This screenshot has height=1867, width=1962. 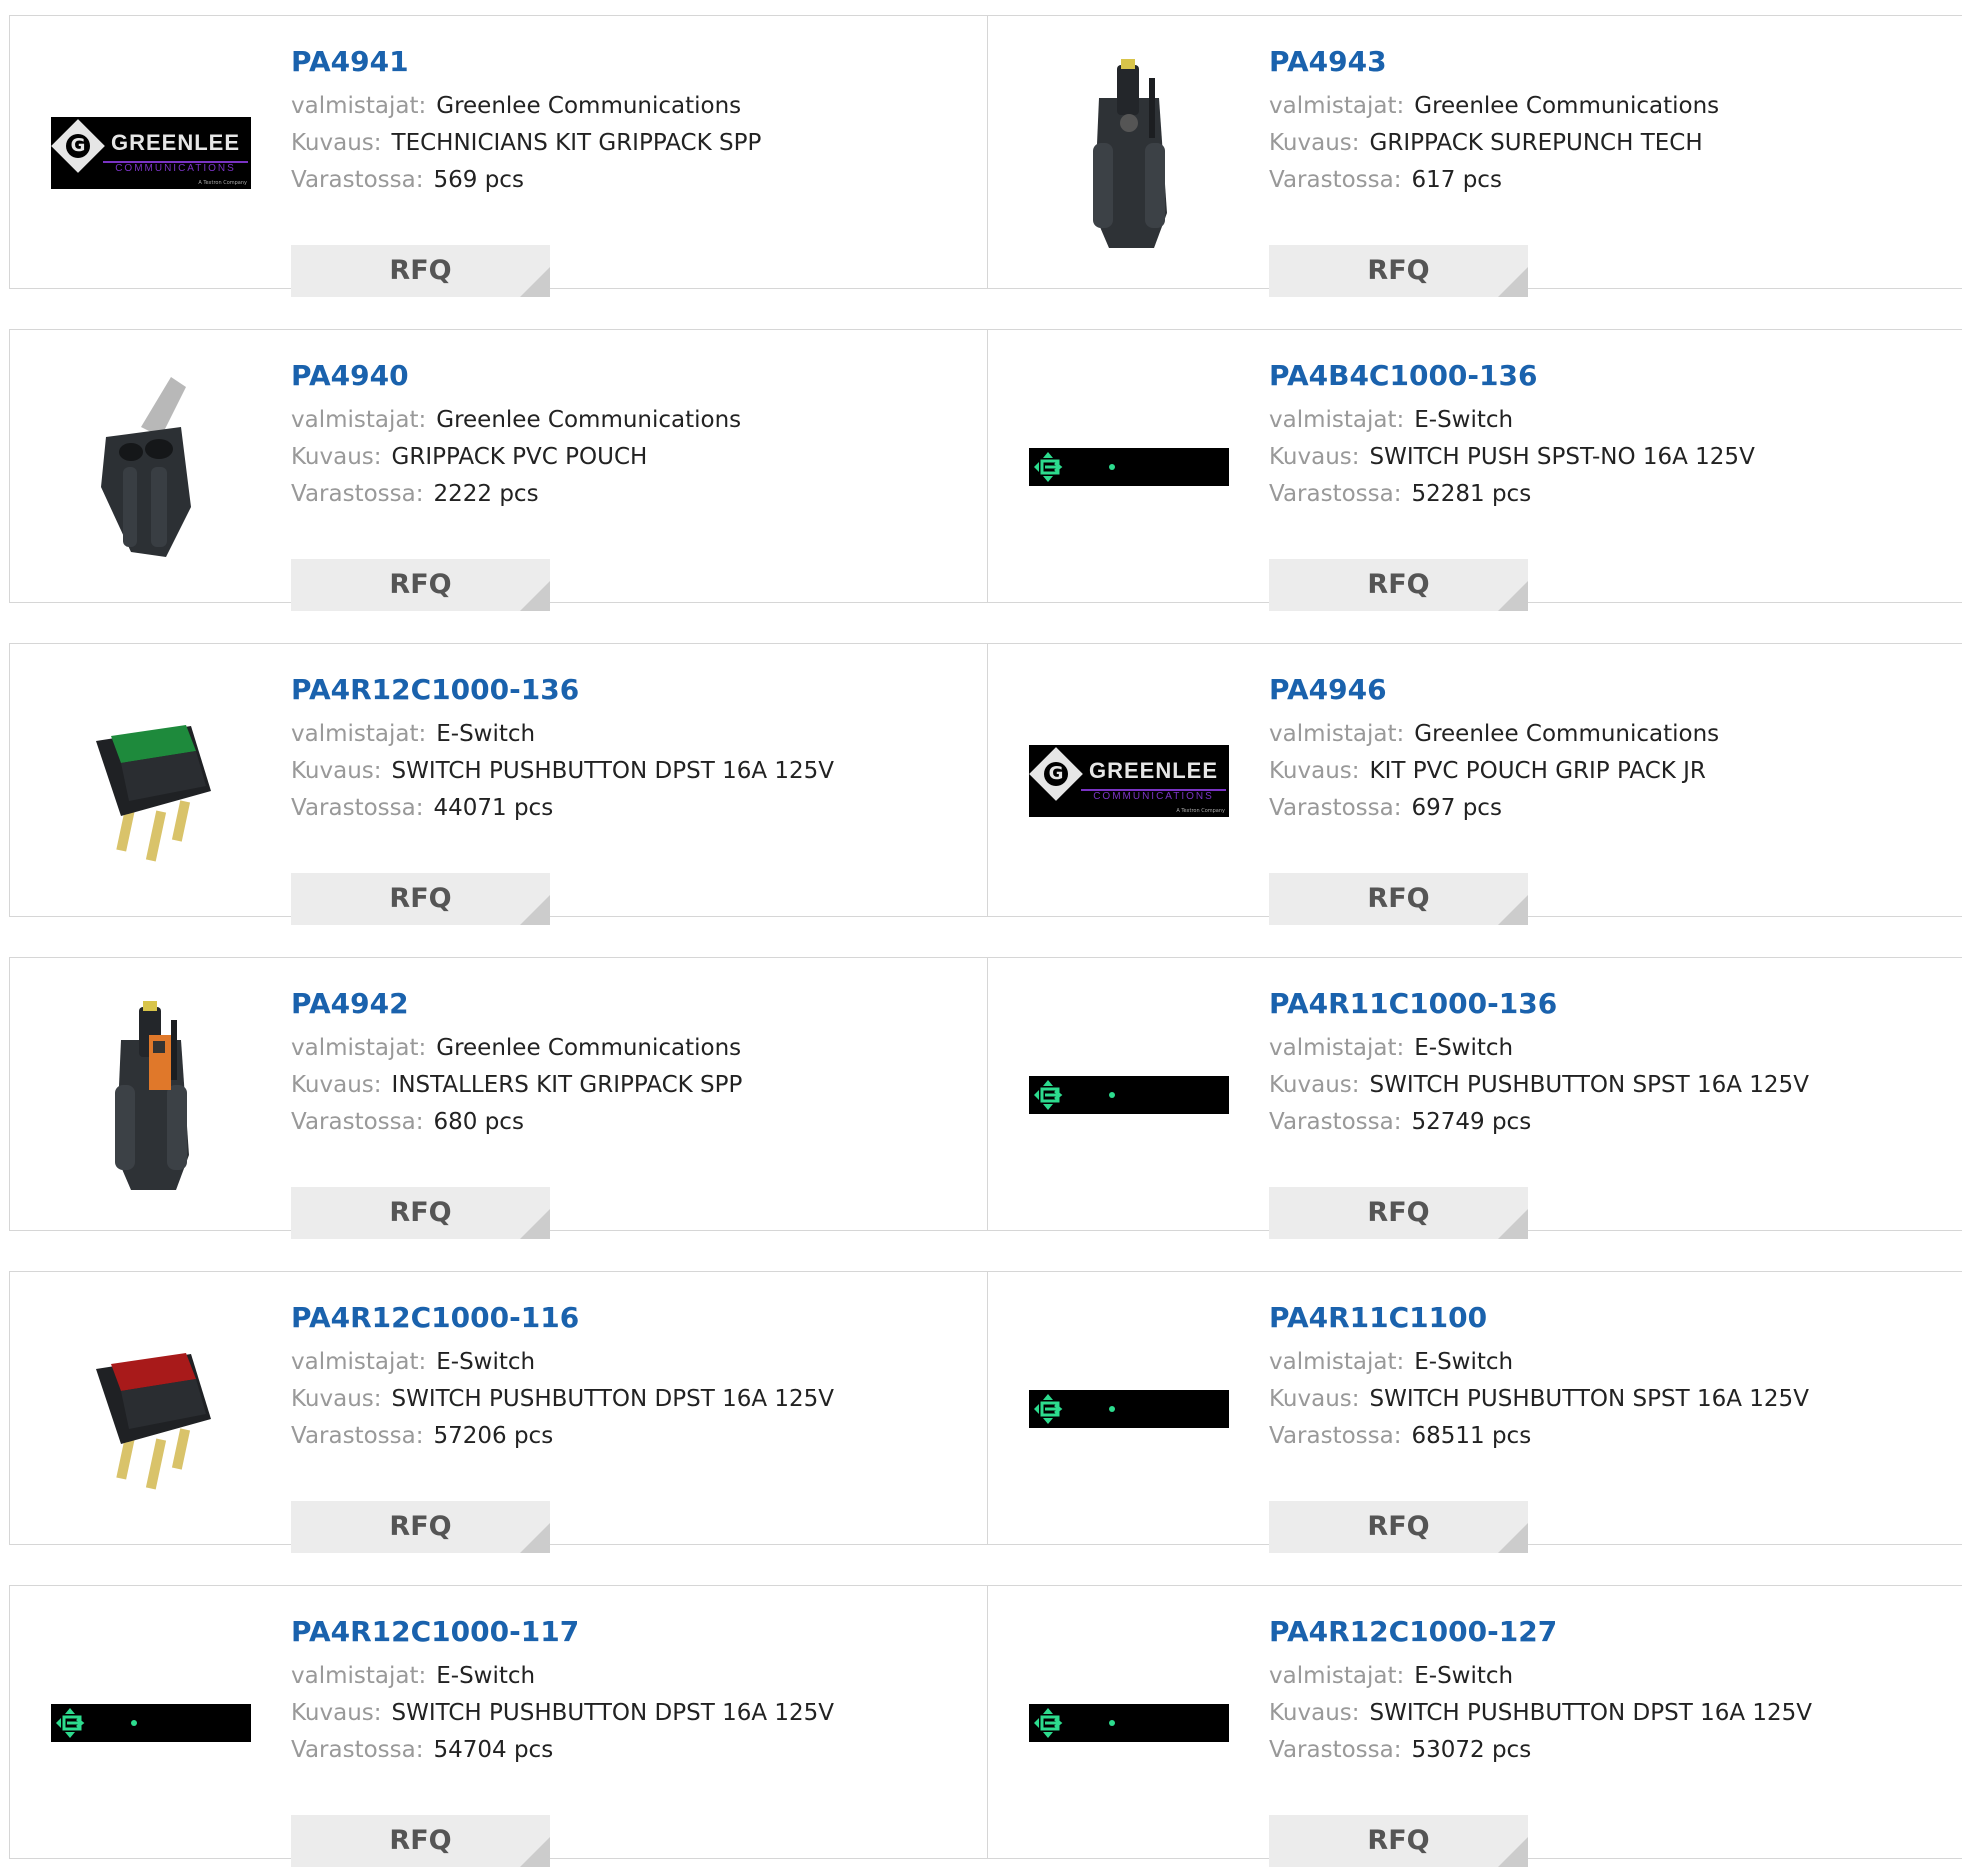 What do you see at coordinates (562, 808) in the screenshot?
I see `stock-line: Varastossa: 44071 pcs` at bounding box center [562, 808].